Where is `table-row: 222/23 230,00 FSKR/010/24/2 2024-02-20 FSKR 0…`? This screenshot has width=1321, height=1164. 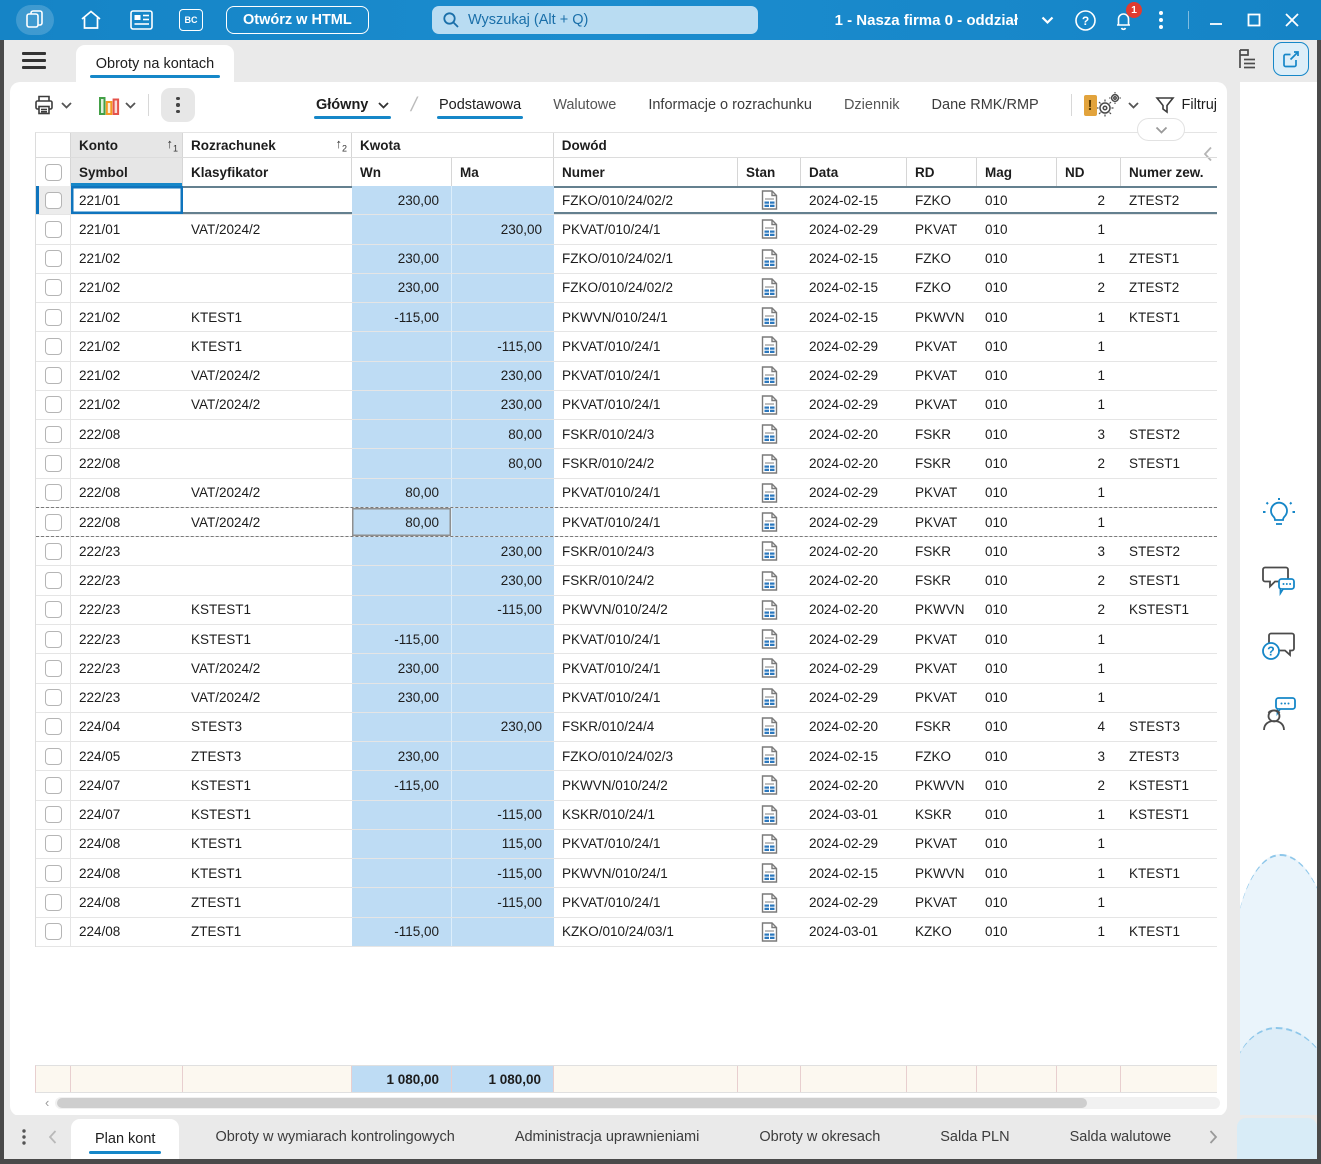
table-row: 222/23 230,00 FSKR/010/24/2 2024-02-20 FSKR 0… is located at coordinates (626, 581).